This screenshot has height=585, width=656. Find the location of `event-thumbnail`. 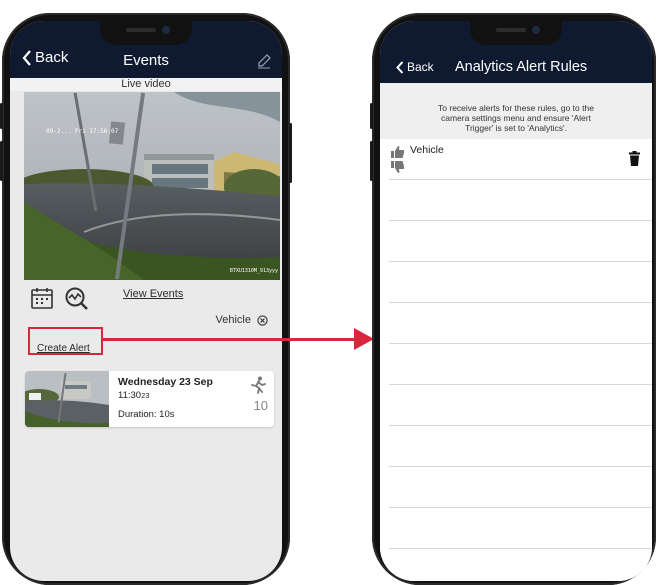

event-thumbnail is located at coordinates (67, 399).